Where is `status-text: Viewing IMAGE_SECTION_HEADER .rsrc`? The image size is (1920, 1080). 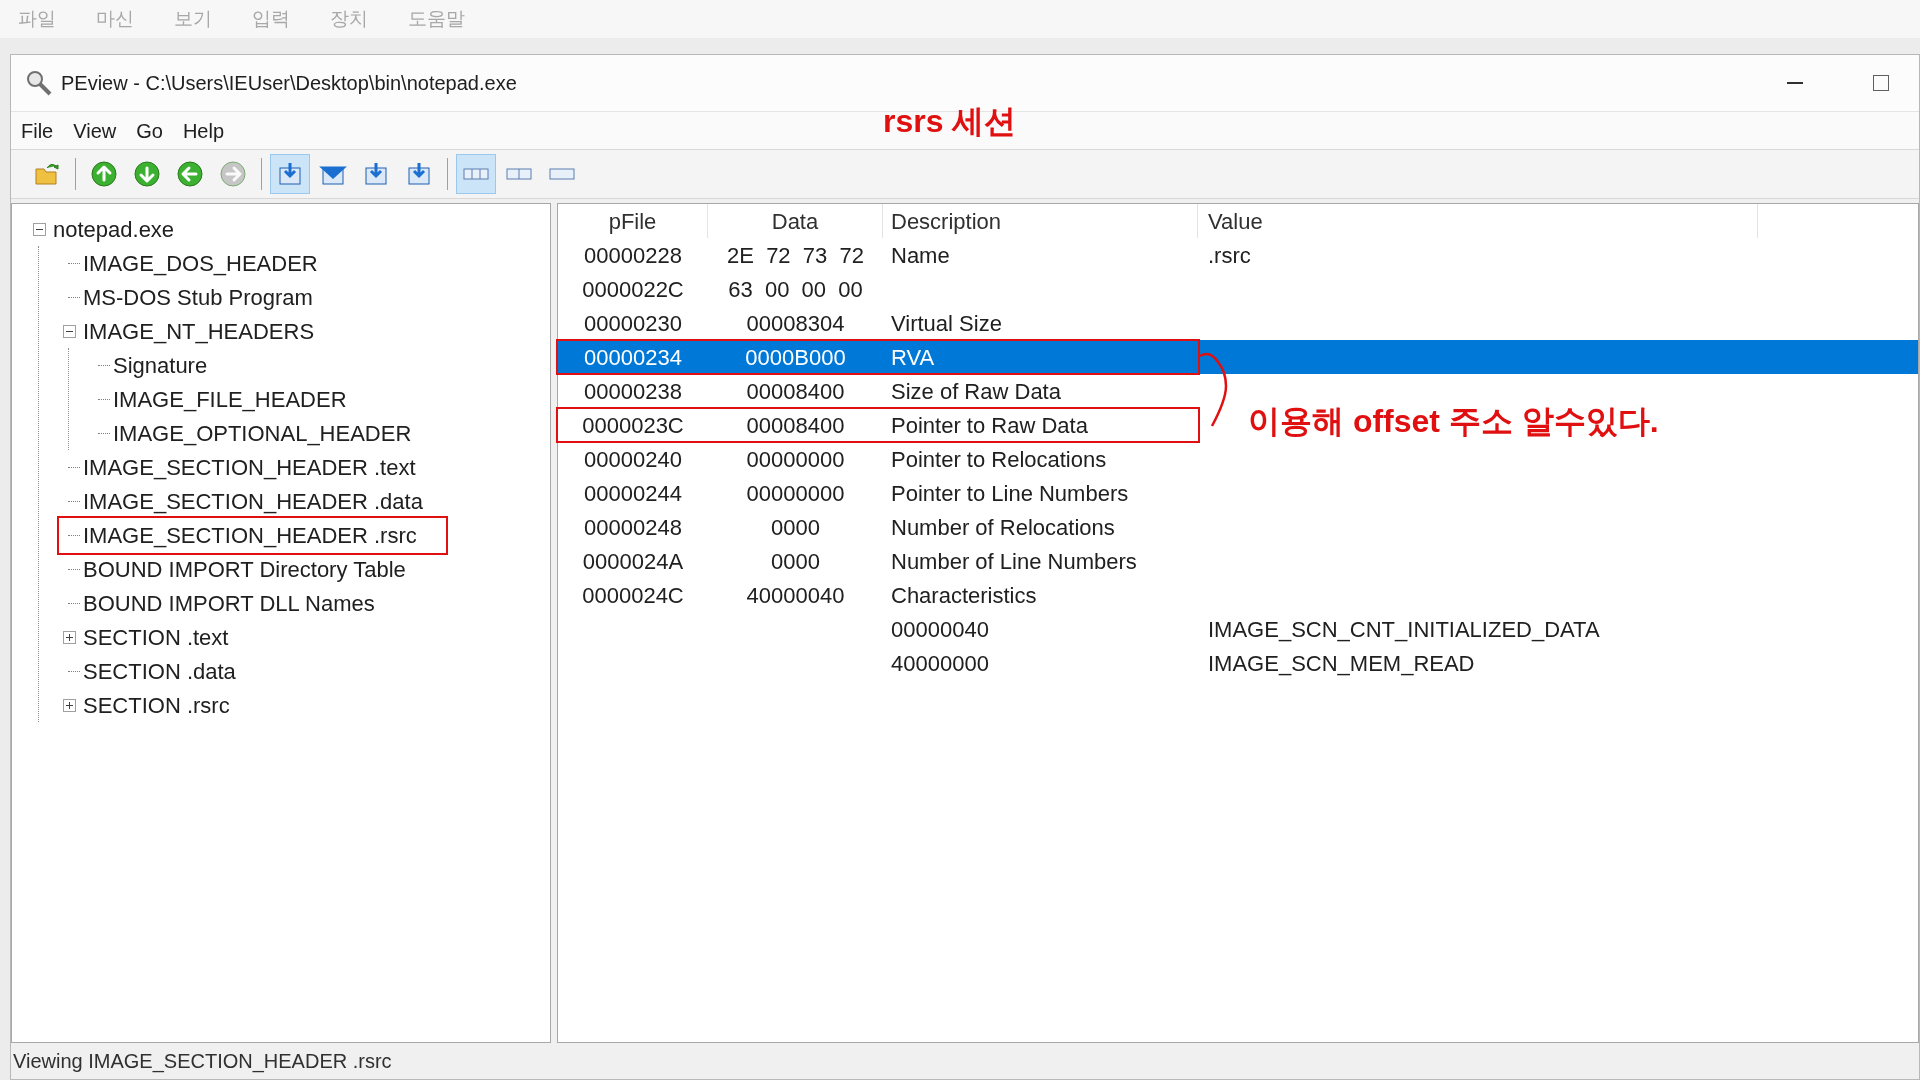
status-text: Viewing IMAGE_SECTION_HEADER .rsrc is located at coordinates (202, 1062).